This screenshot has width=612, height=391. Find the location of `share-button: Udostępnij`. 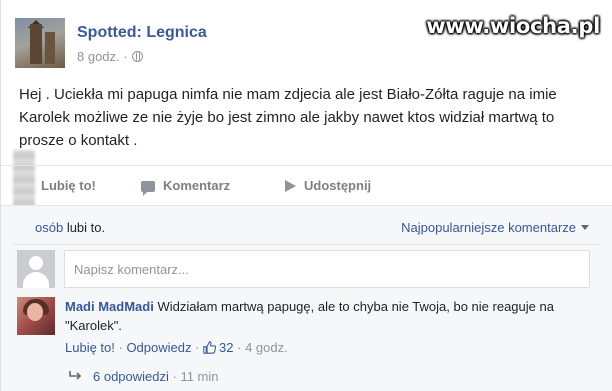

share-button: Udostępnij is located at coordinates (328, 185).